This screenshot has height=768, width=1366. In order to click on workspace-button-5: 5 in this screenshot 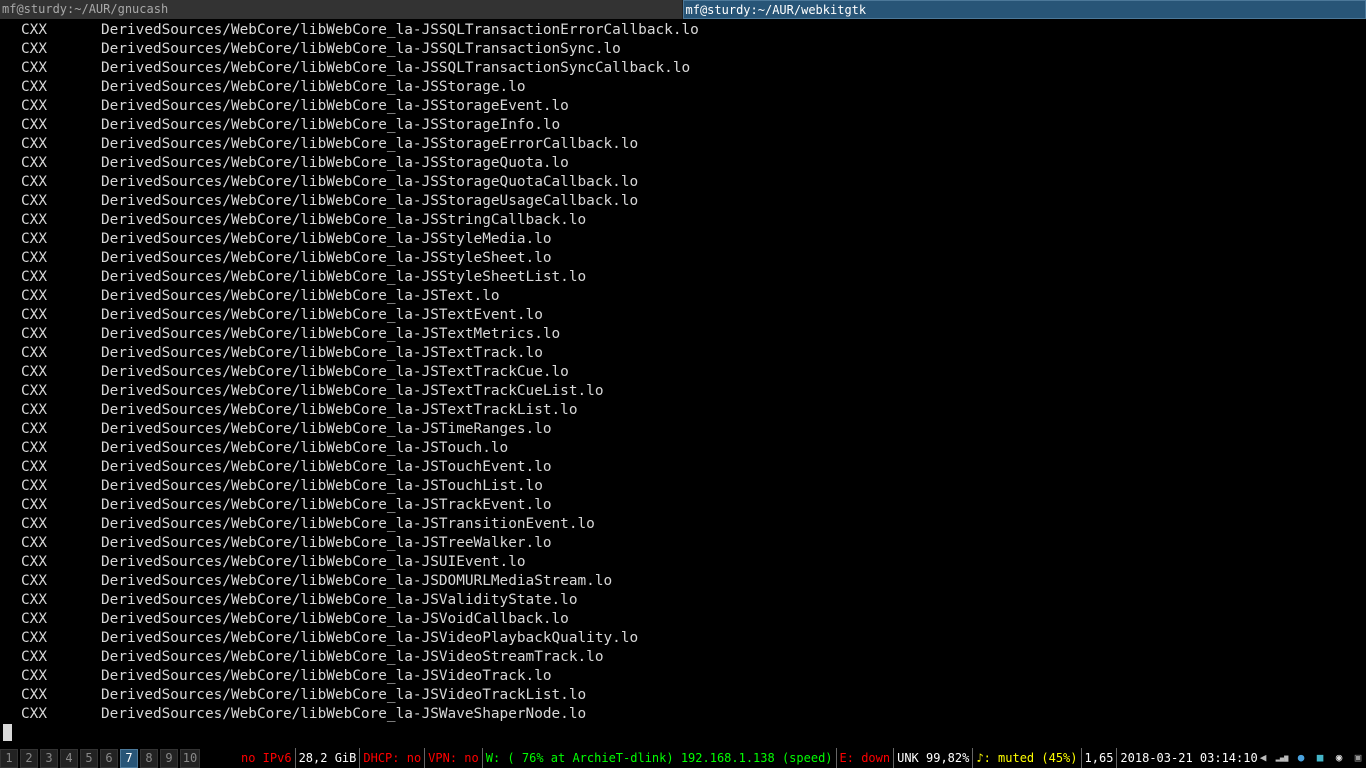, I will do `click(89, 758)`.